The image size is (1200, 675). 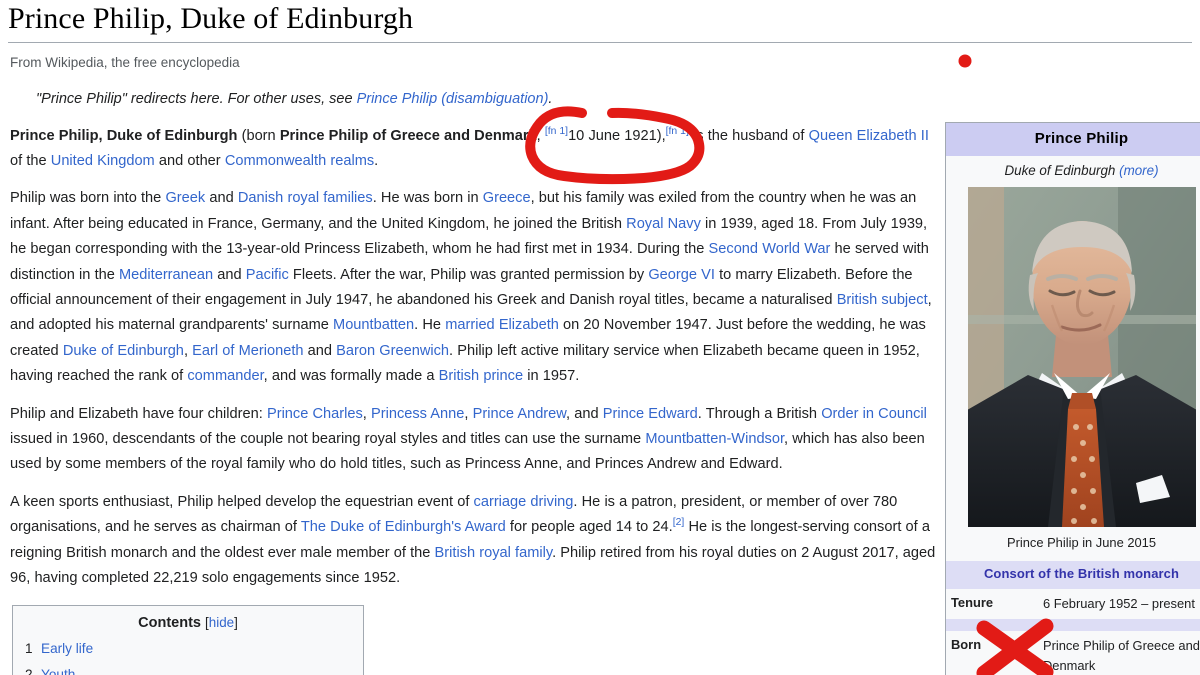 I want to click on infobox-title: Prince Philip, so click(x=1073, y=139).